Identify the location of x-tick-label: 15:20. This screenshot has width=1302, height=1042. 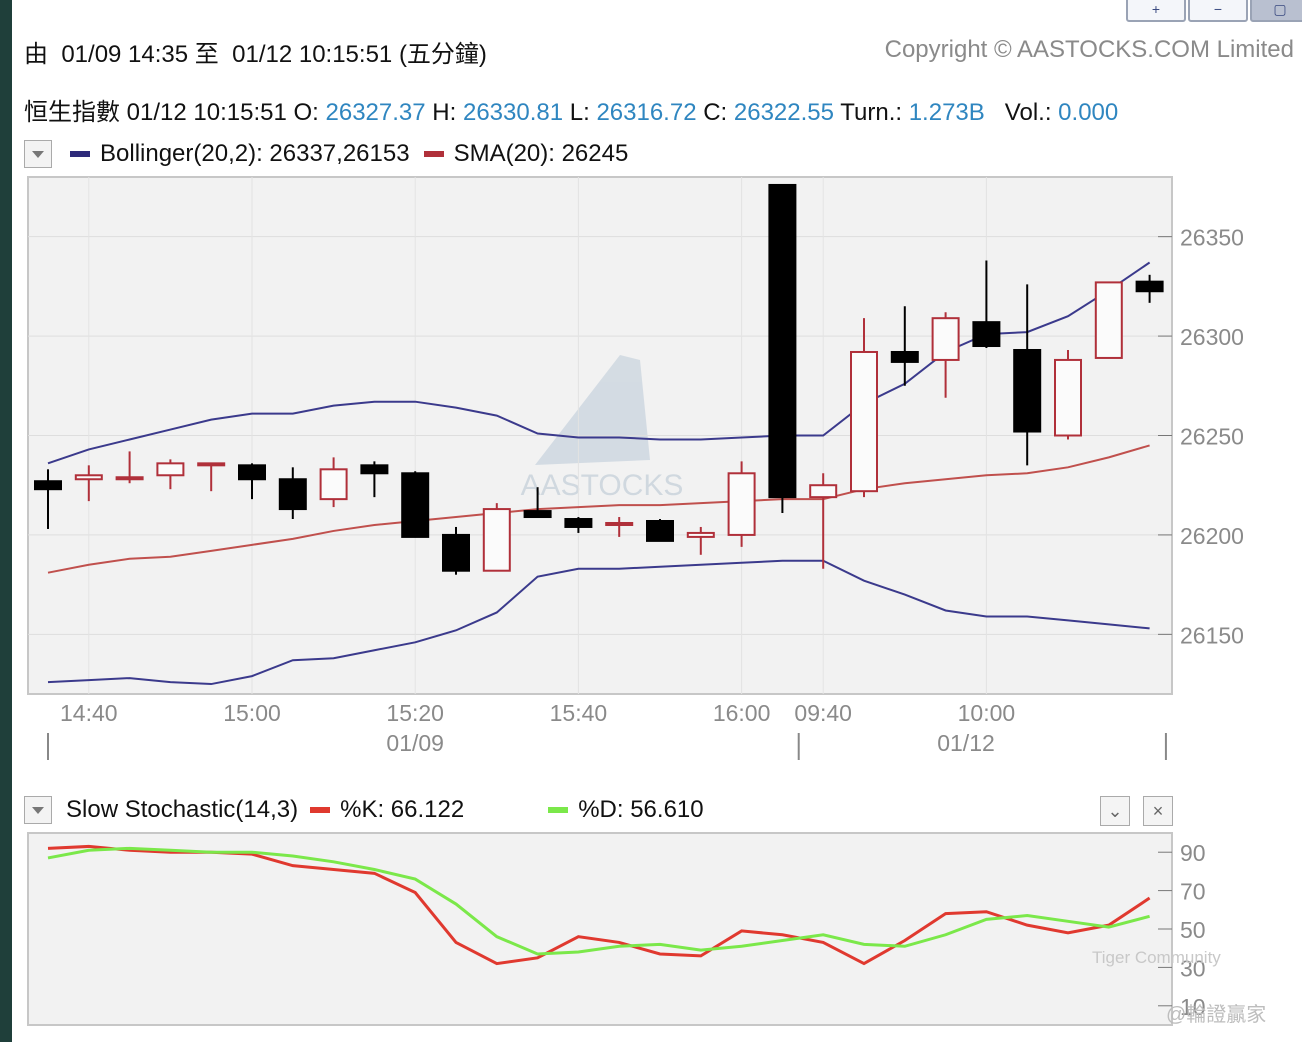
(415, 713).